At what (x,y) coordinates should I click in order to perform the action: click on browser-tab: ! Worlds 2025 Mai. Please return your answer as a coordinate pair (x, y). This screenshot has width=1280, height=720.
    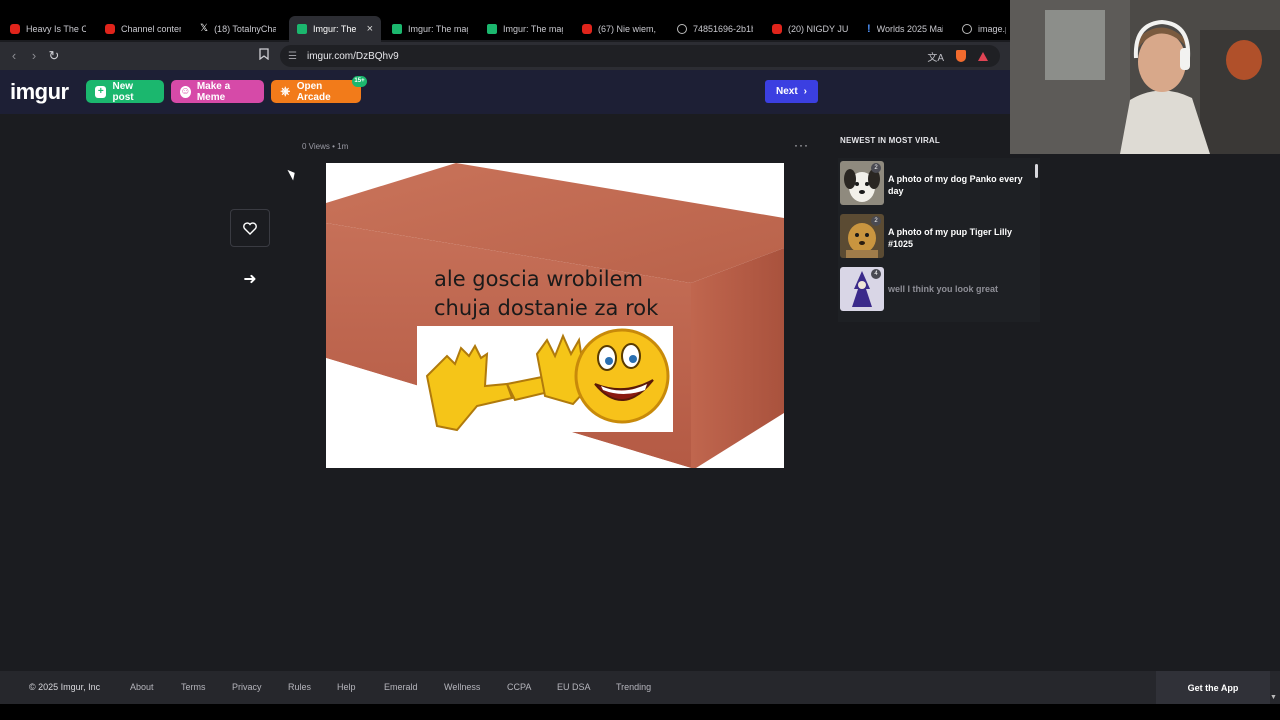
    Looking at the image, I should click on (905, 29).